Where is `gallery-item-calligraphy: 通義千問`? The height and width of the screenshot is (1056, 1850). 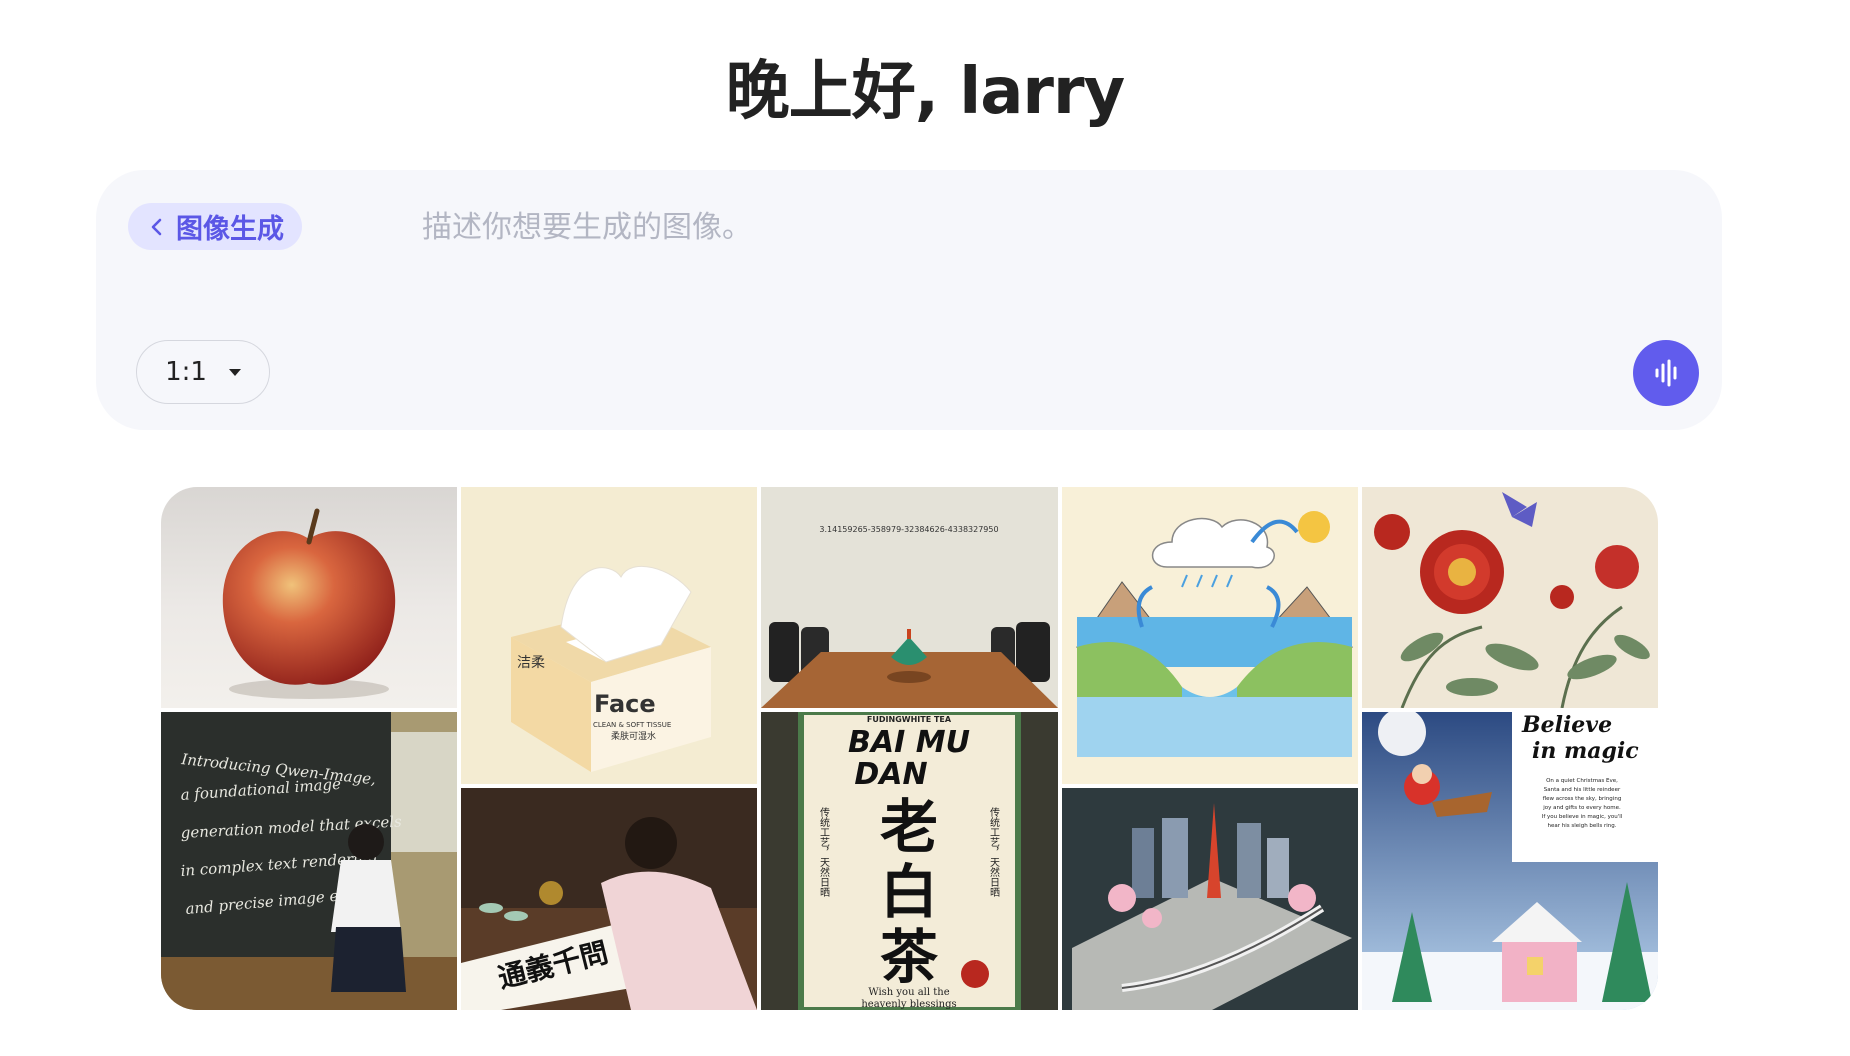 gallery-item-calligraphy: 通義千問 is located at coordinates (609, 899).